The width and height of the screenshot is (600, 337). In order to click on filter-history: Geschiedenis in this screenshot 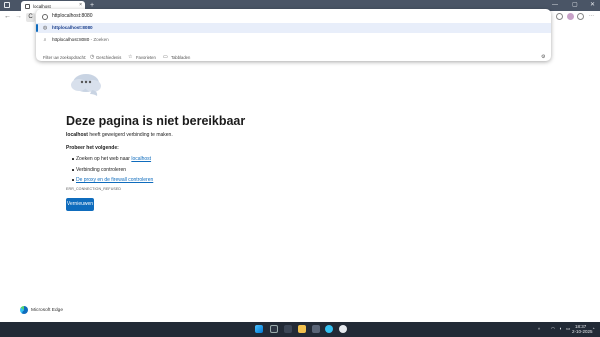, I will do `click(108, 57)`.